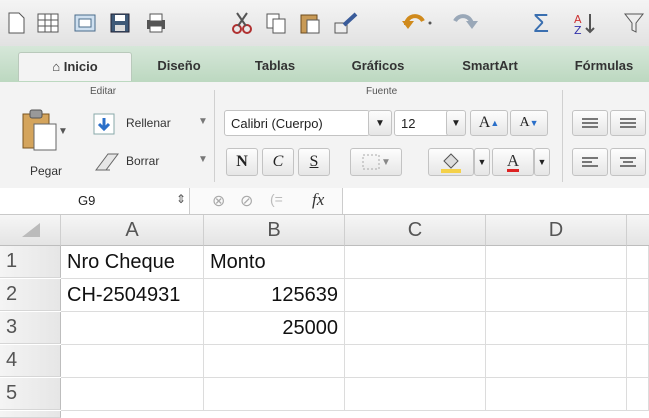  I want to click on bold-button: N, so click(242, 162).